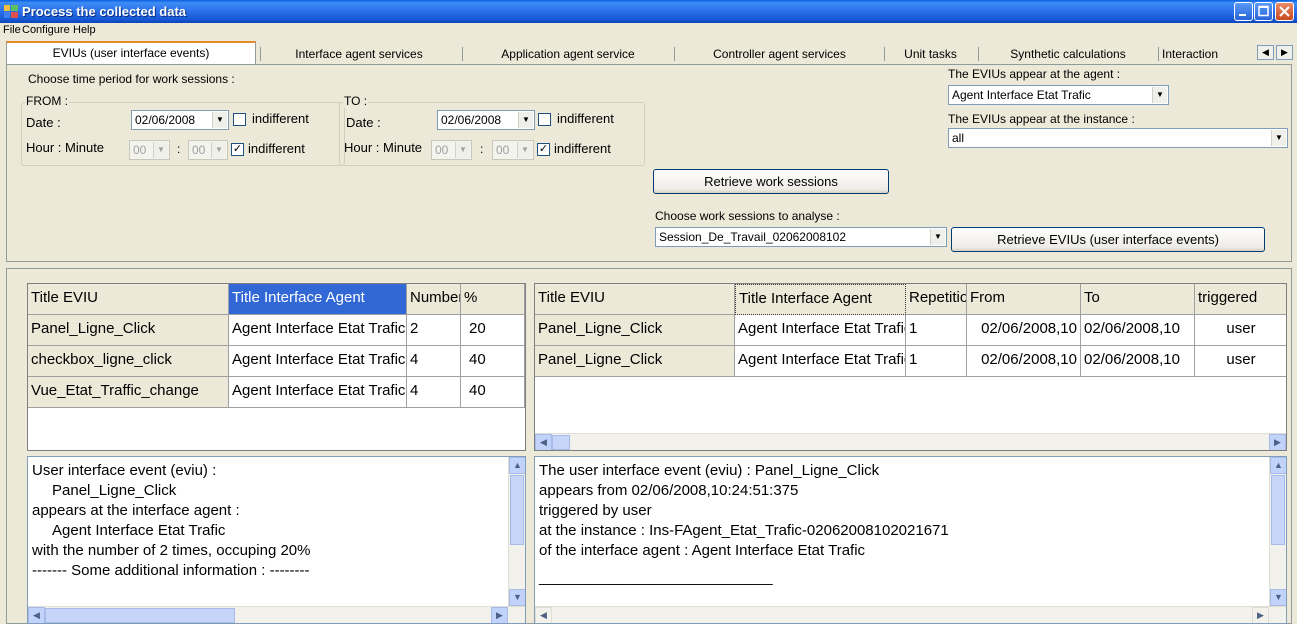 Image resolution: width=1297 pixels, height=624 pixels. What do you see at coordinates (1024, 299) in the screenshot?
I see `column-header: From` at bounding box center [1024, 299].